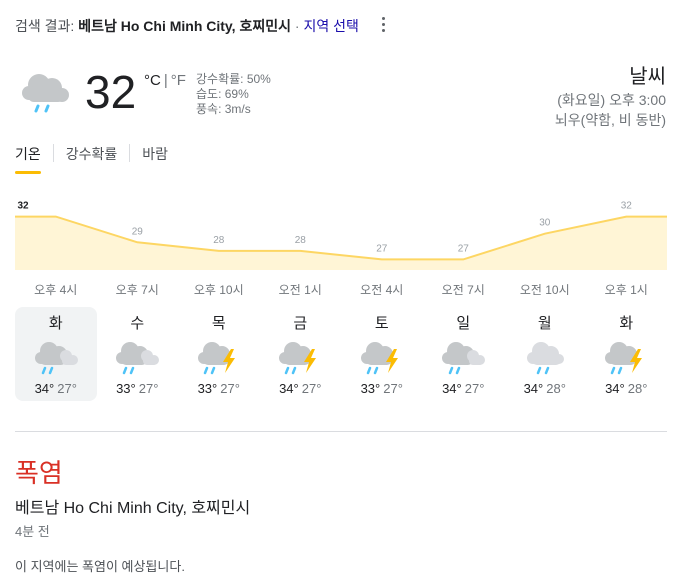 The image size is (688, 583). What do you see at coordinates (56, 290) in the screenshot?
I see `time-label: 오후 4시` at bounding box center [56, 290].